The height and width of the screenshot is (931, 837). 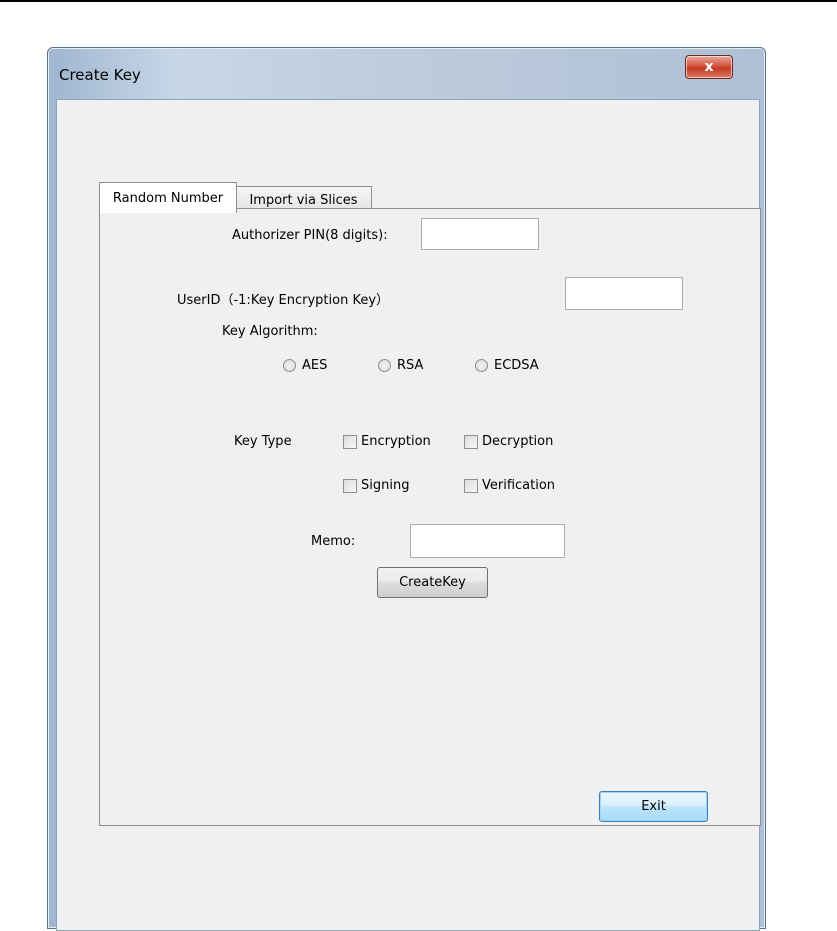 What do you see at coordinates (418, 1) in the screenshot?
I see `top-border-line` at bounding box center [418, 1].